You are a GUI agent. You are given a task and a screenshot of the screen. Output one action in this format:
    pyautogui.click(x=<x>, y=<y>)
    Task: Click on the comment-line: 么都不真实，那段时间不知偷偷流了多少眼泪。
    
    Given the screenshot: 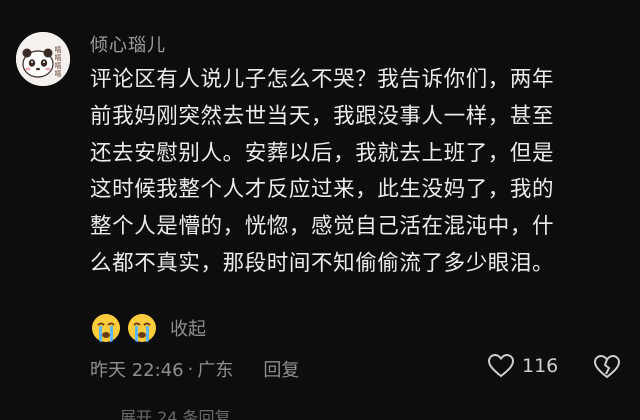 What is the action you would take?
    pyautogui.click(x=322, y=263)
    